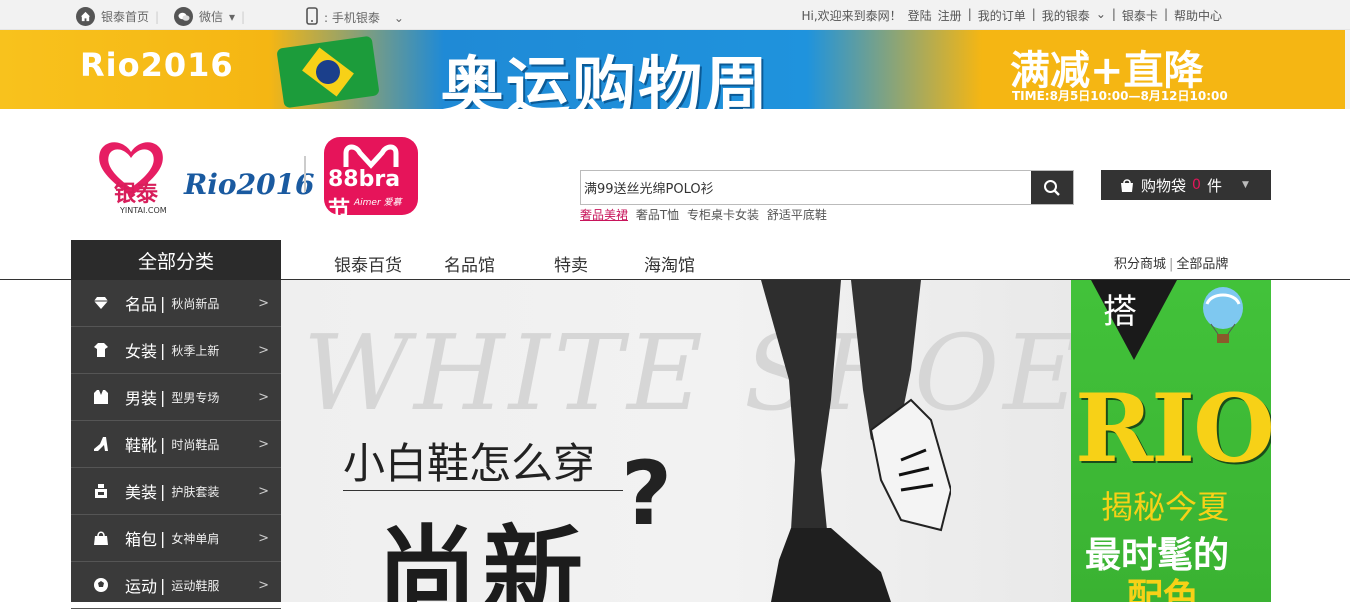 The height and width of the screenshot is (609, 1350). Describe the element at coordinates (389, 263) in the screenshot. I see `nav-item-yintai: 银泰百货` at that location.